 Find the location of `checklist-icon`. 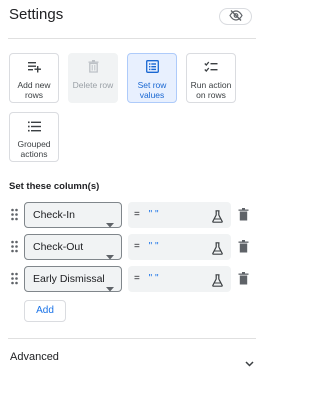

checklist-icon is located at coordinates (211, 69).